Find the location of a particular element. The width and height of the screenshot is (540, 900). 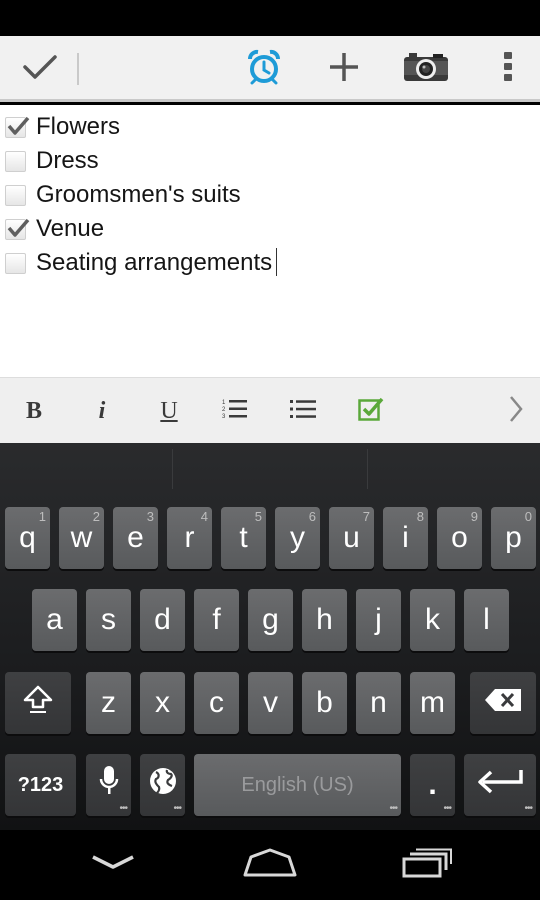

key-i: i8 is located at coordinates (405, 538).